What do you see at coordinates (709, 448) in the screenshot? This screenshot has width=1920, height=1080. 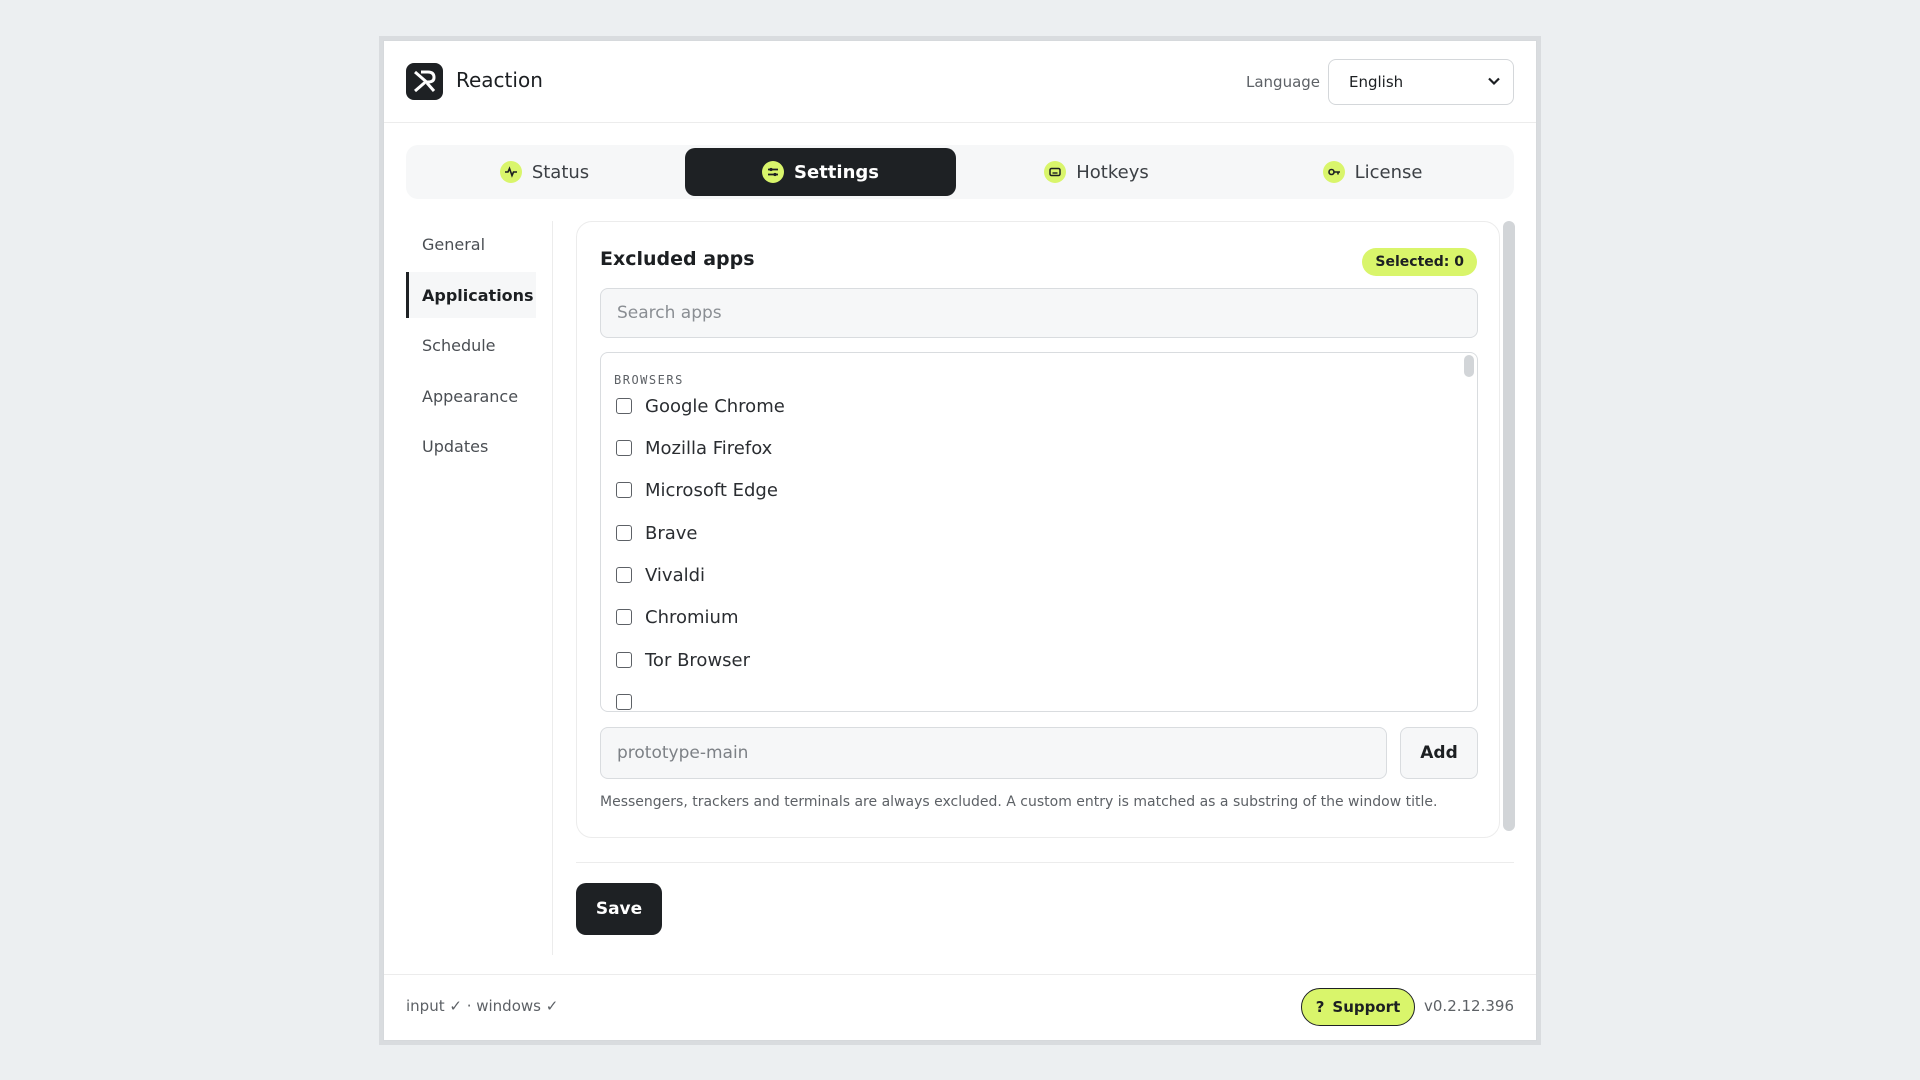 I see `app-item-label: Mozilla Firefox` at bounding box center [709, 448].